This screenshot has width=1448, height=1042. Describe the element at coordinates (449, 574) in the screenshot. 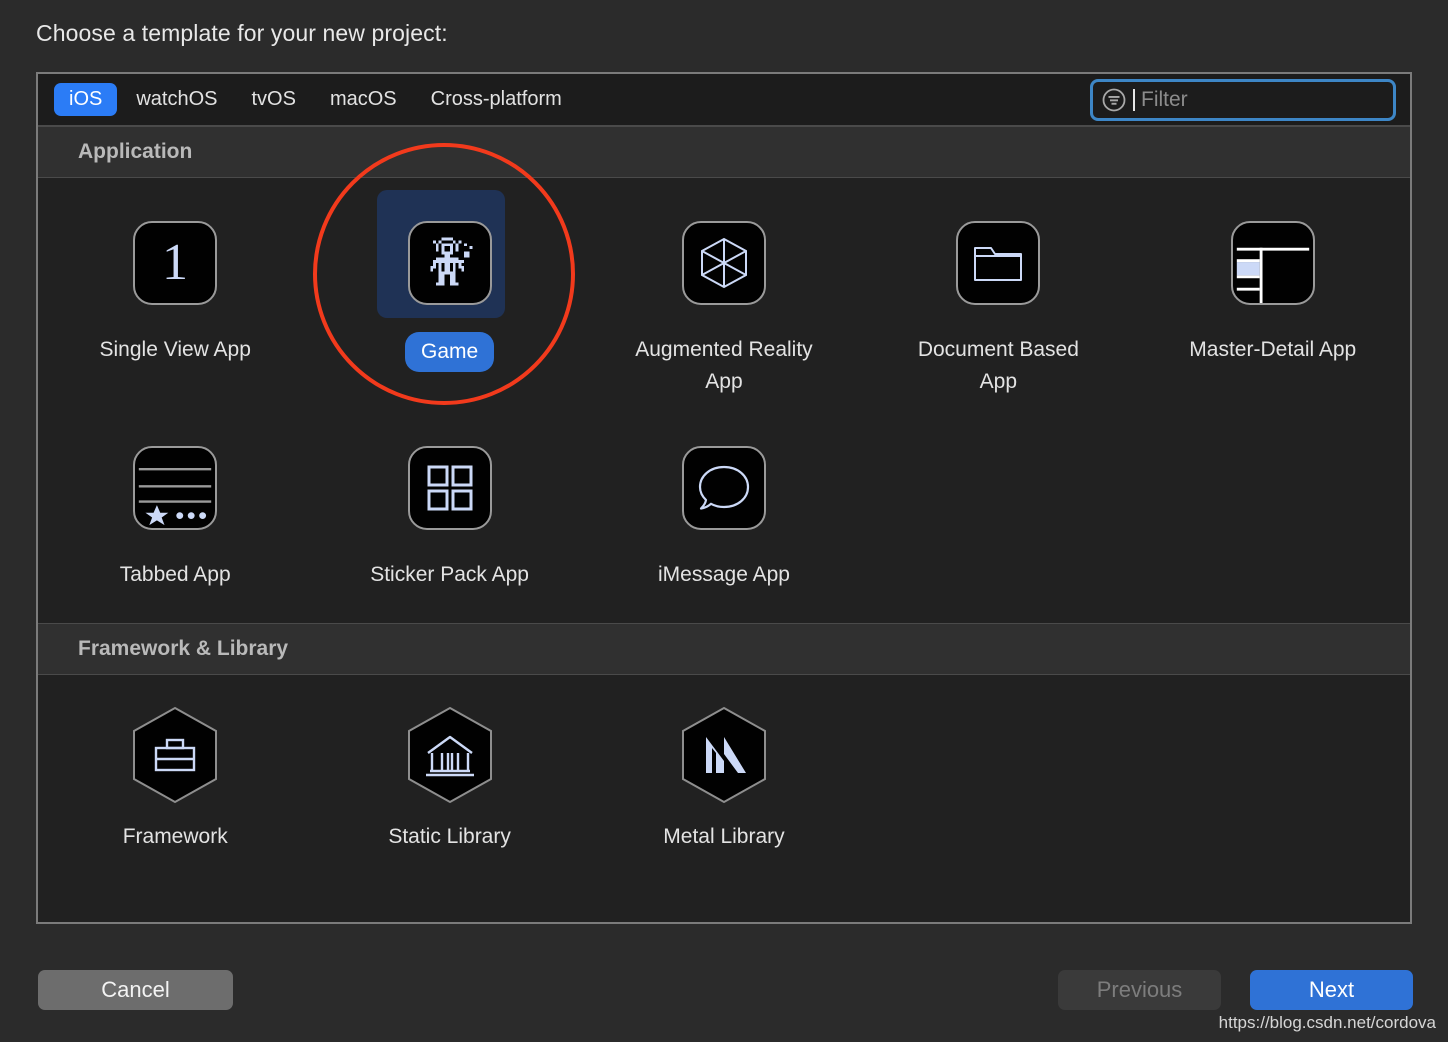

I see `template-label: Sticker Pack App` at that location.